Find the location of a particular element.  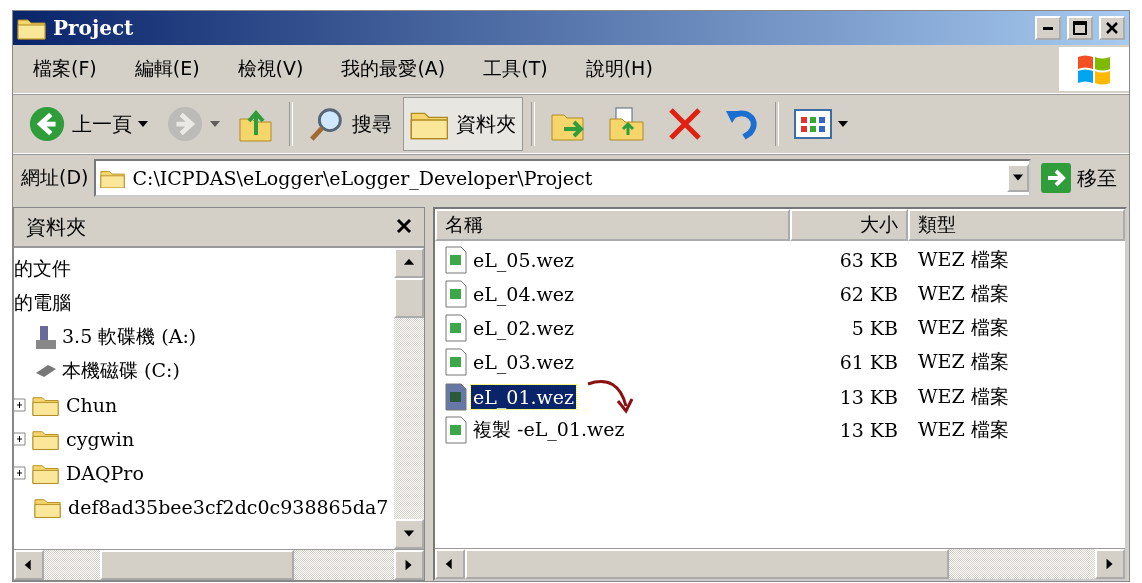

column-header: 類型 is located at coordinates (1016, 225).